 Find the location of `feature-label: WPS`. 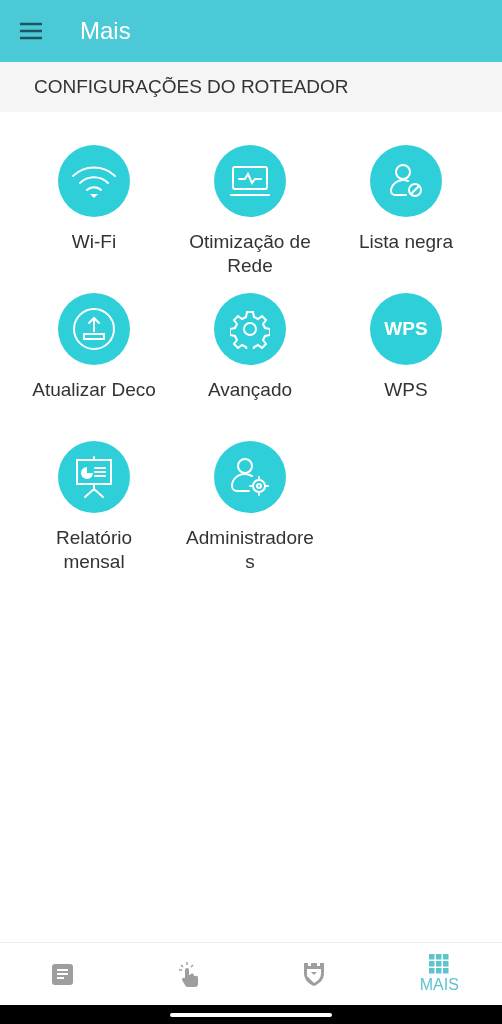

feature-label: WPS is located at coordinates (406, 390).